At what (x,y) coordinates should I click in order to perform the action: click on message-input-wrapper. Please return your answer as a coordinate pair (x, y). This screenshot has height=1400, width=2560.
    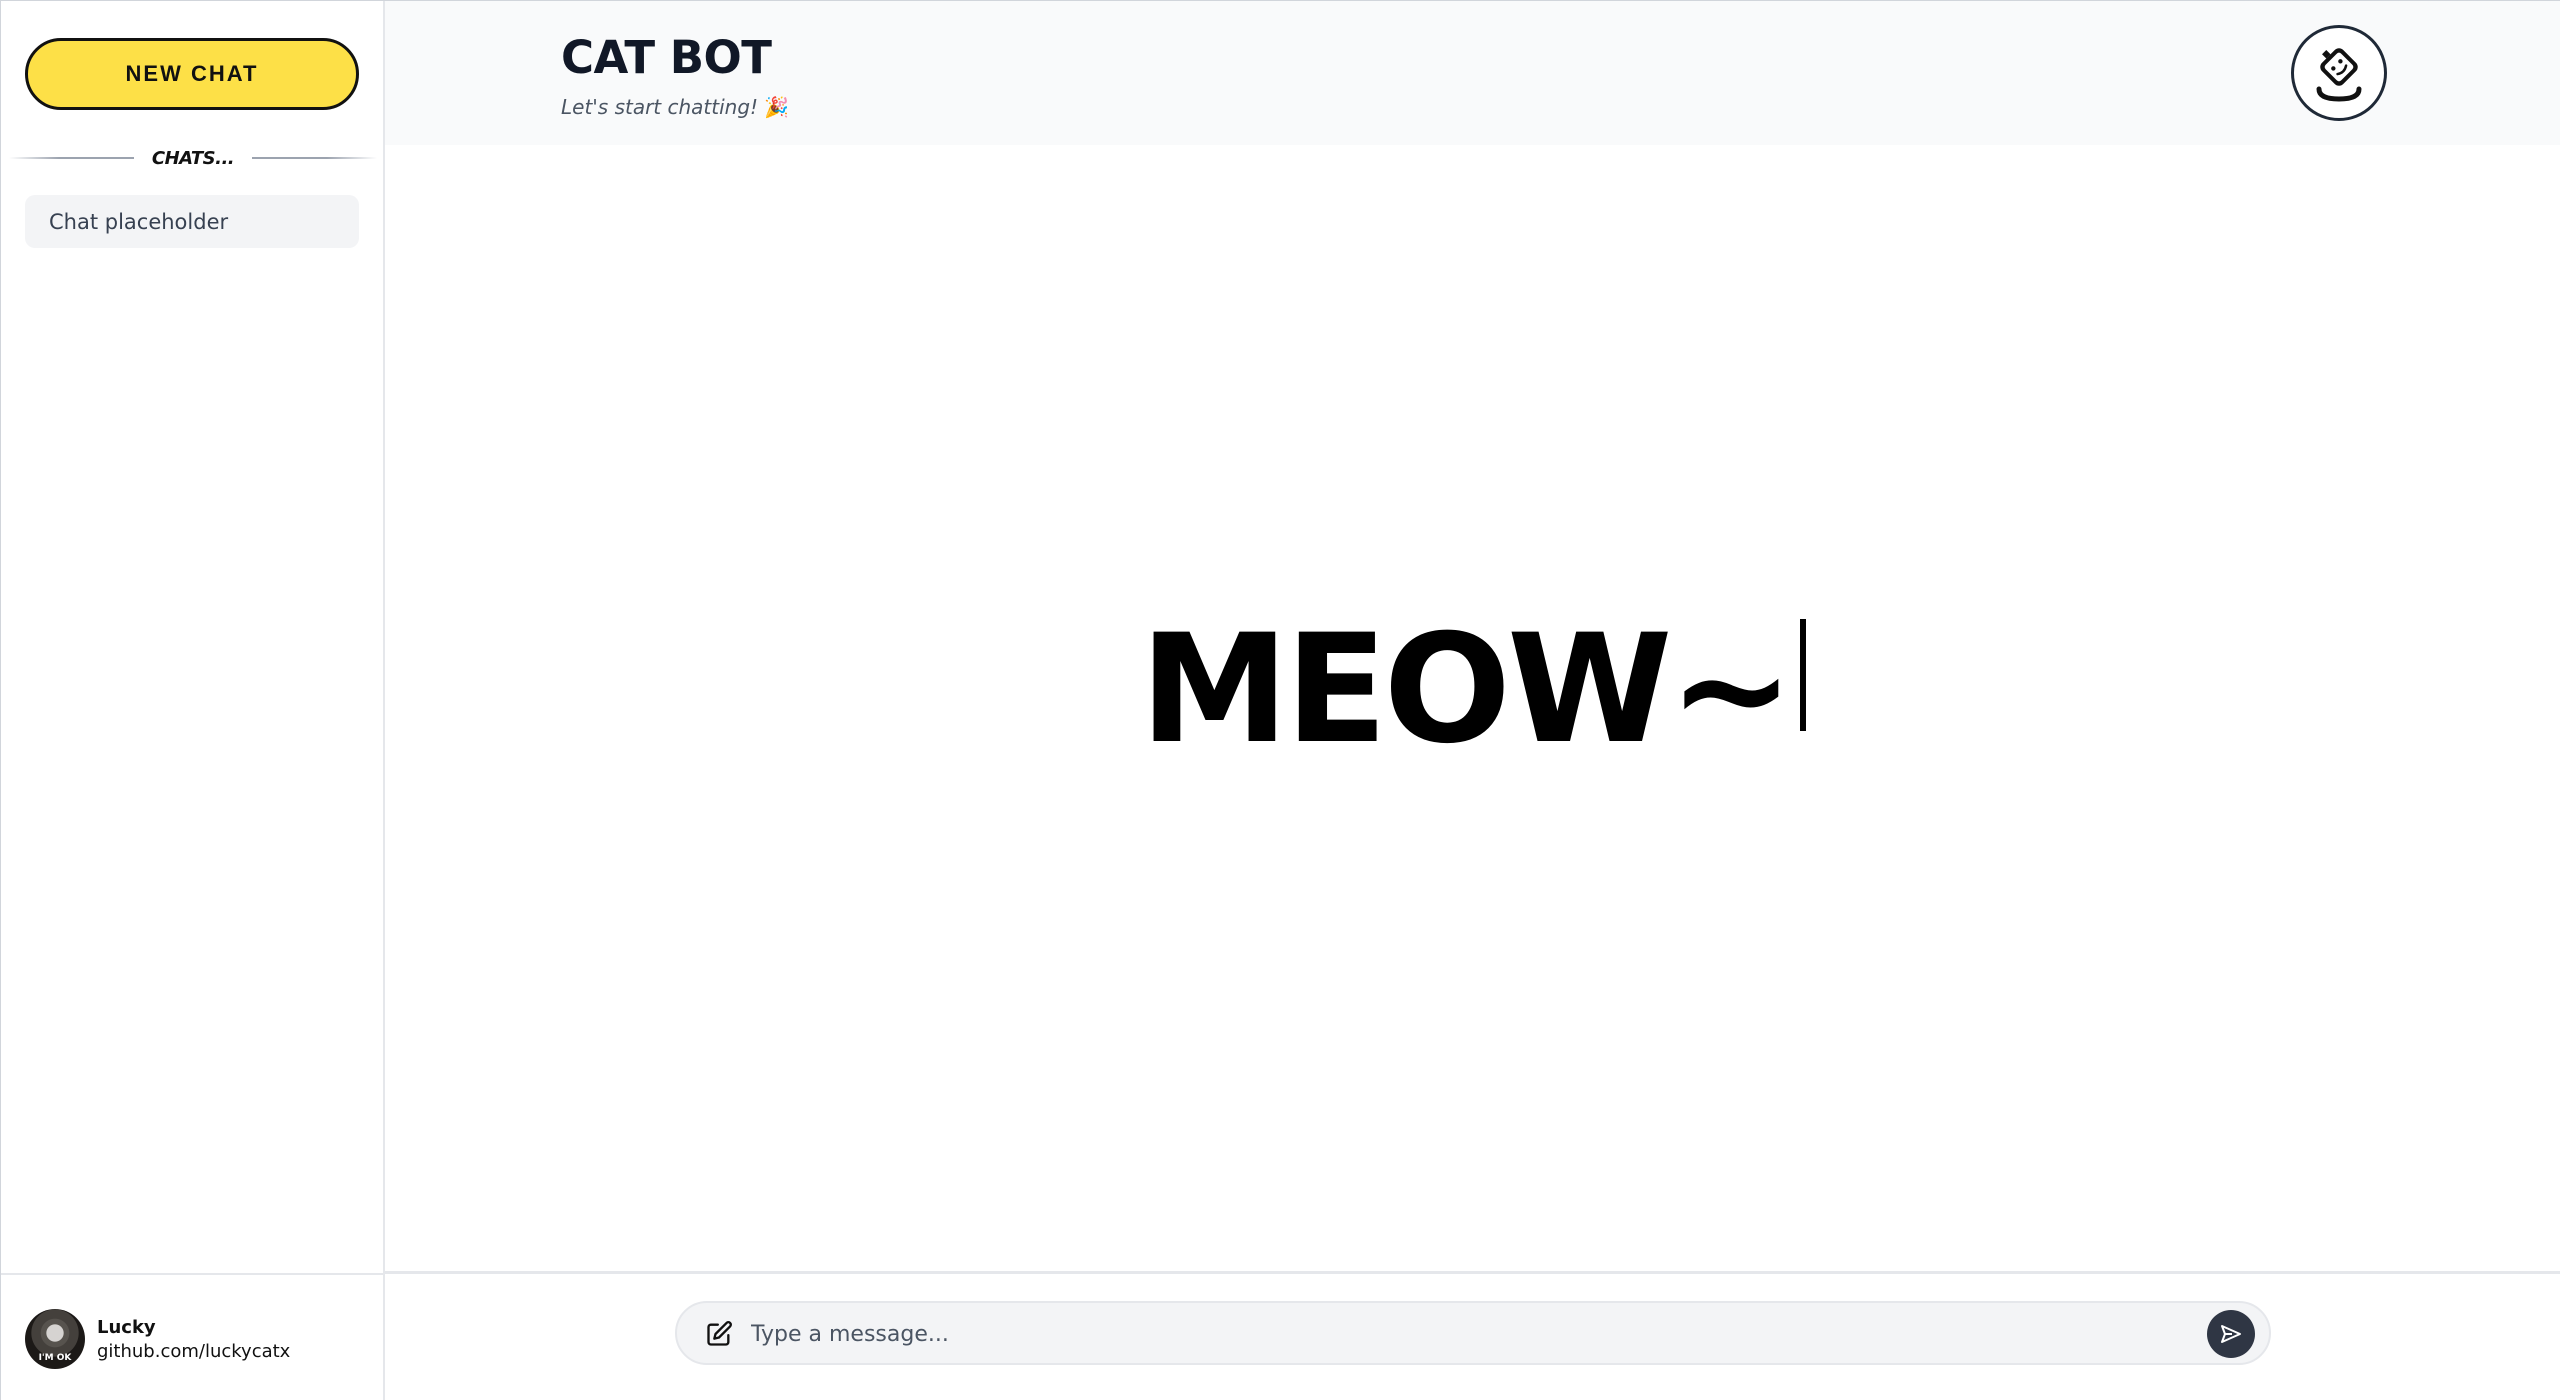
    Looking at the image, I should click on (1473, 1333).